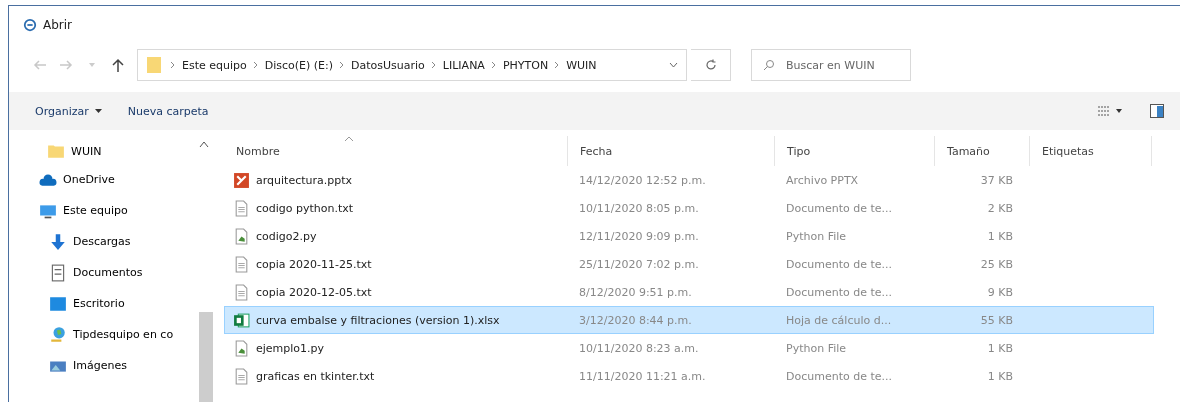 Image resolution: width=1180 pixels, height=402 pixels. Describe the element at coordinates (241, 320) in the screenshot. I see `spreadsheet-file-icon` at that location.